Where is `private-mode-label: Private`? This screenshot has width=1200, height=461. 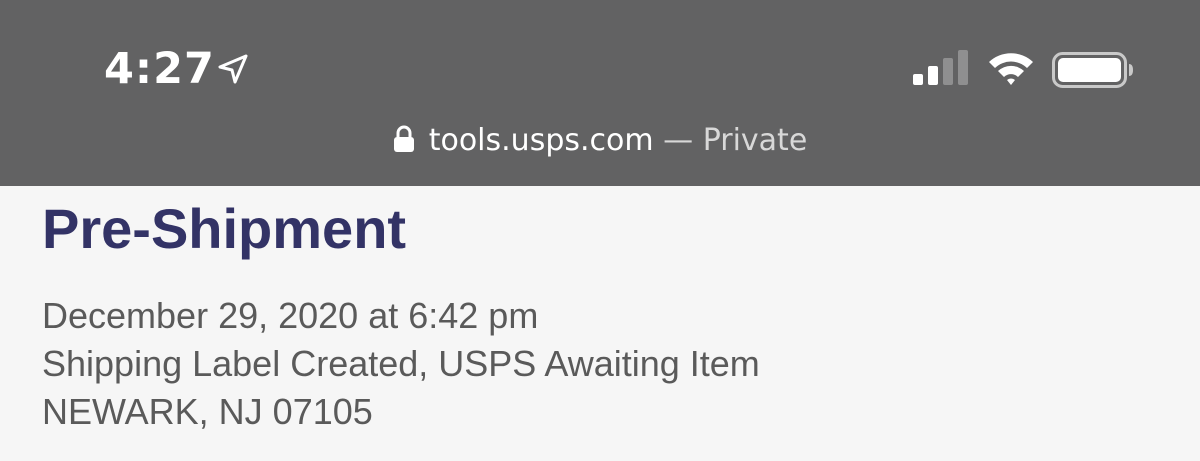
private-mode-label: Private is located at coordinates (755, 140).